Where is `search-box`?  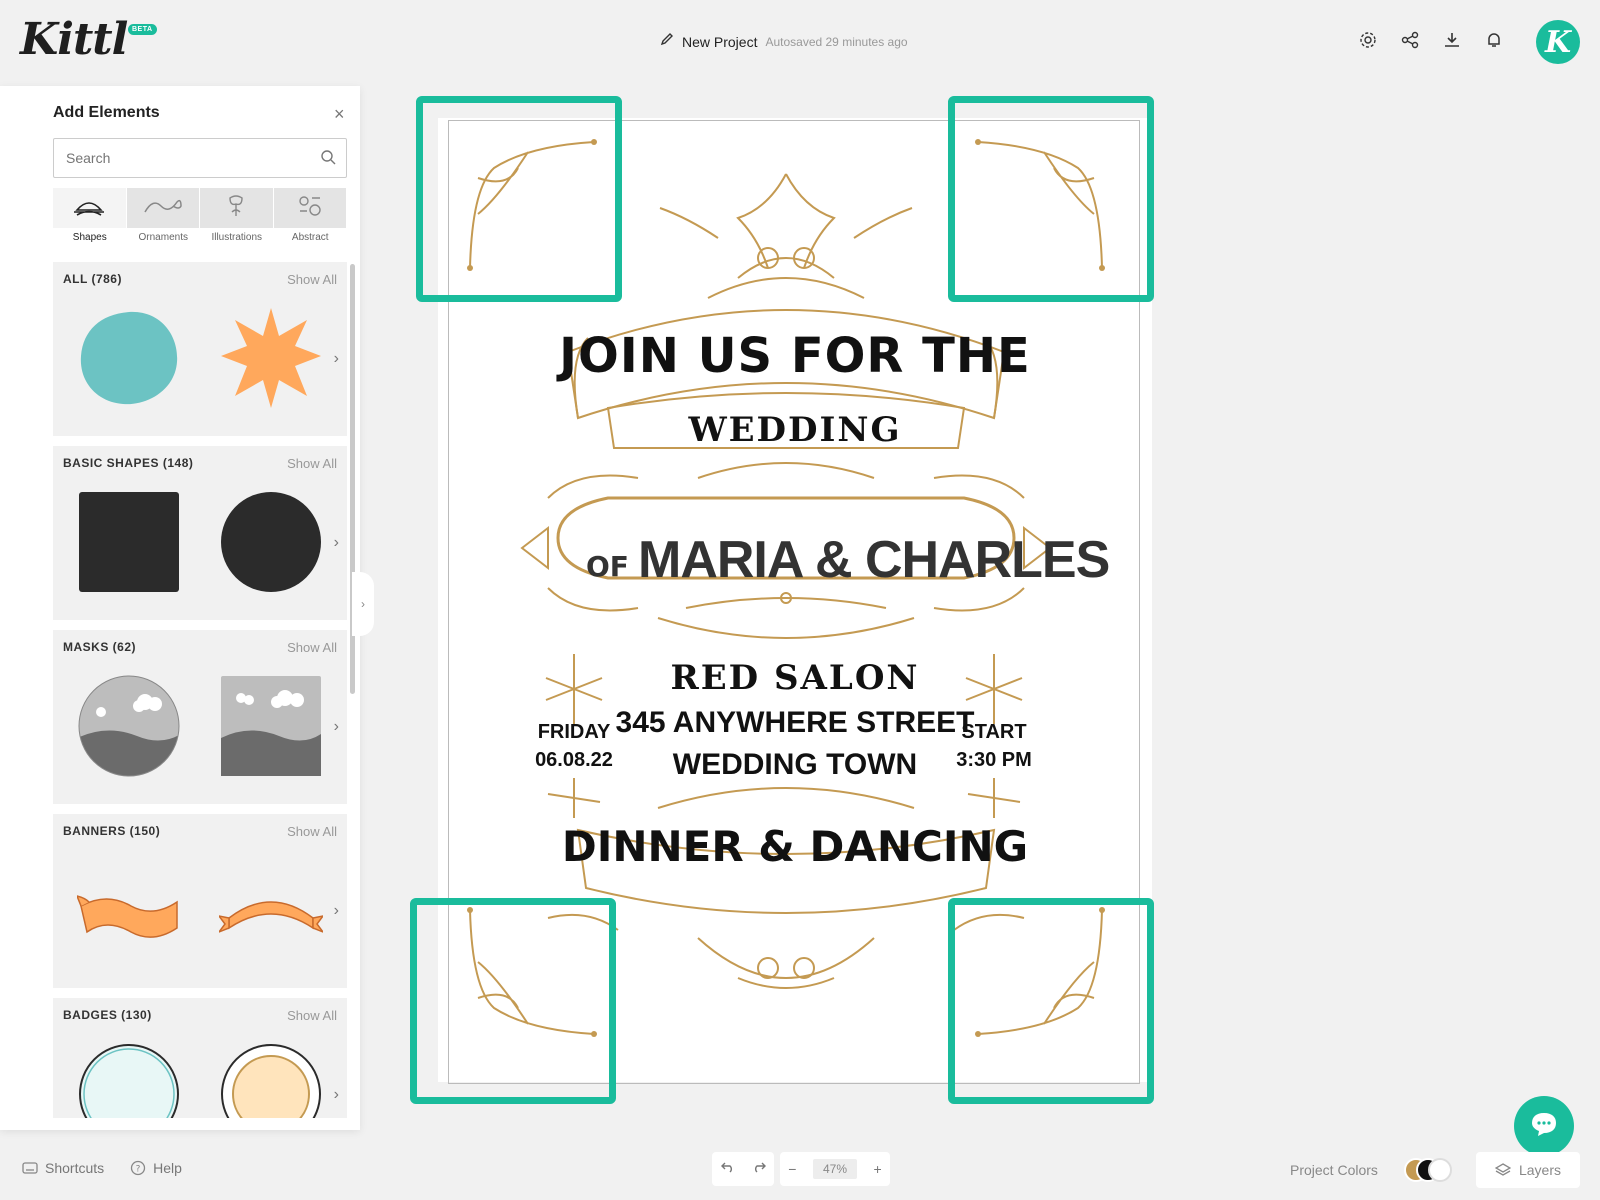 search-box is located at coordinates (200, 158).